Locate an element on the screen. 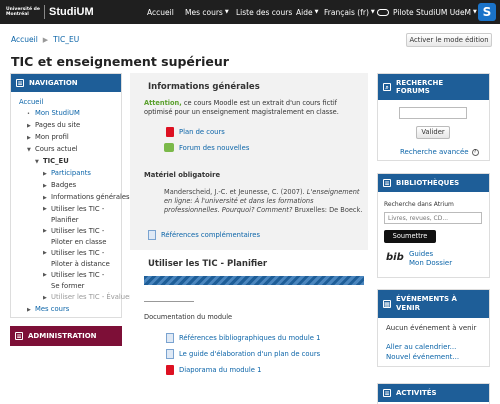  library-guides-link: Guides is located at coordinates (430, 254).